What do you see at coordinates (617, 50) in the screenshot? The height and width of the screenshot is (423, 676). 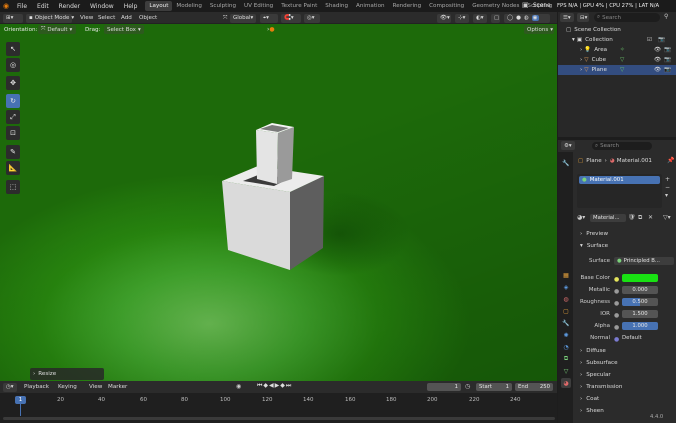 I see `outliner-row-area: › 💡 Area ✧ 👁 📷` at bounding box center [617, 50].